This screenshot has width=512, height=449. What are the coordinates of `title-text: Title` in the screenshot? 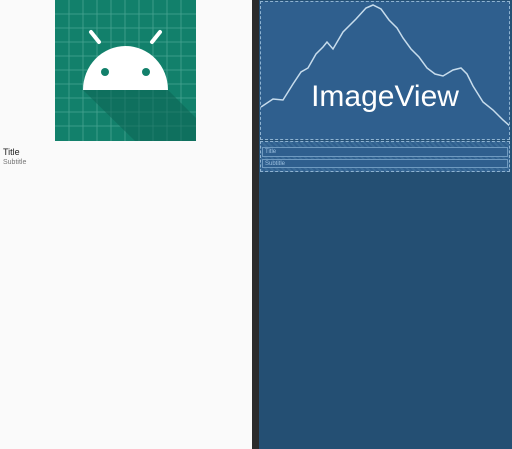 It's located at (11, 152).